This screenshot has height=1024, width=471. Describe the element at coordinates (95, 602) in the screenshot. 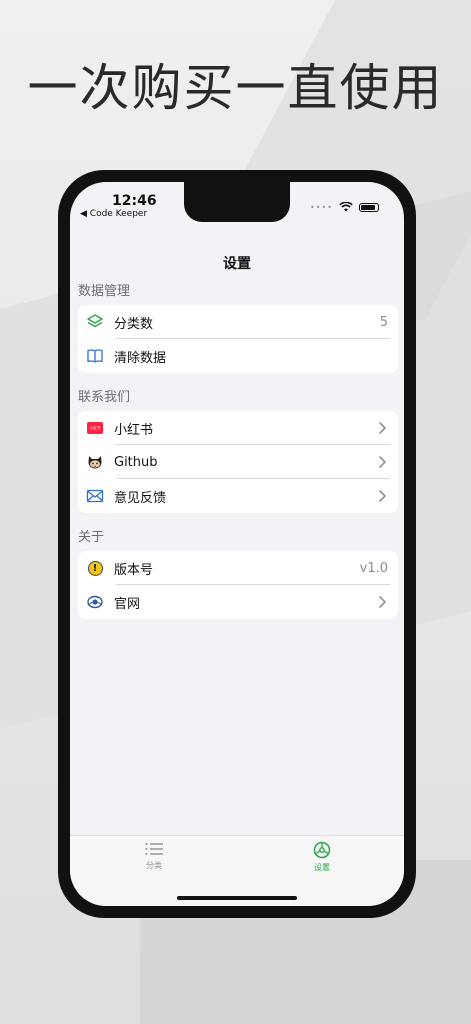

I see `globe-icon` at that location.